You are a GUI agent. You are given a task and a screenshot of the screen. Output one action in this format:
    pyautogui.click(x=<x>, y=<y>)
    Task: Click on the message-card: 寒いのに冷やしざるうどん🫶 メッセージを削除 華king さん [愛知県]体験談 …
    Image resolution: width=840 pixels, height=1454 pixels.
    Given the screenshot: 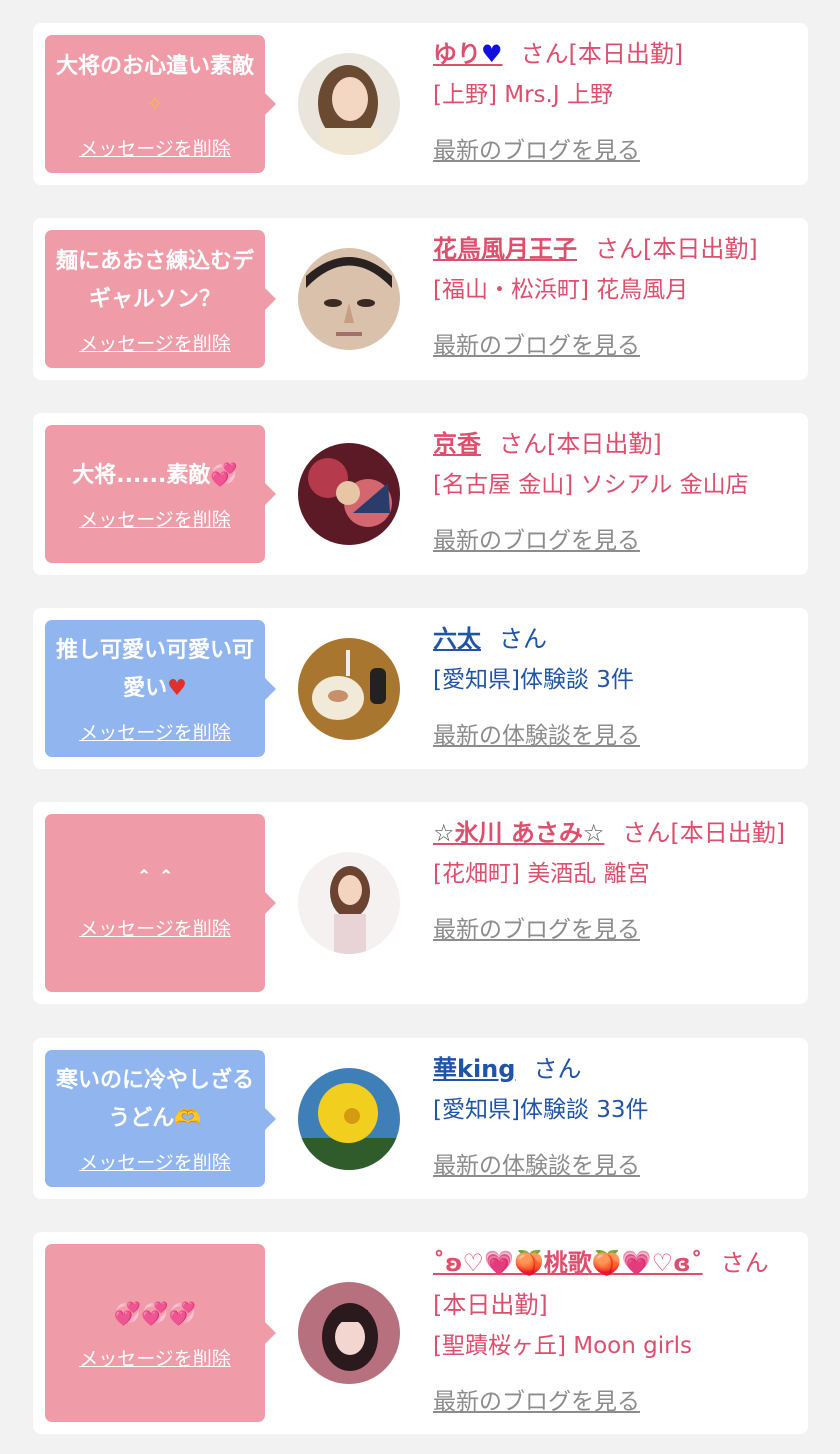 What is the action you would take?
    pyautogui.click(x=420, y=1118)
    